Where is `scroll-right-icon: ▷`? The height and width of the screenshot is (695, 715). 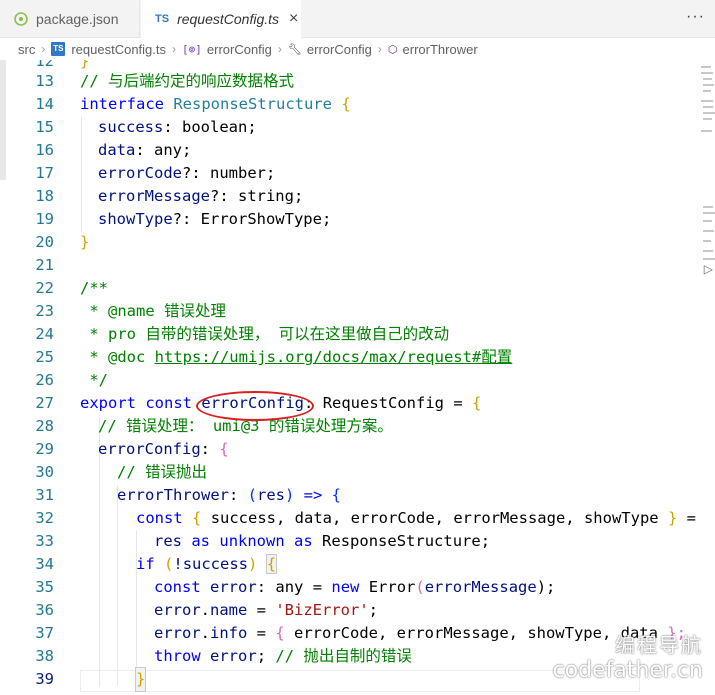 scroll-right-icon: ▷ is located at coordinates (708, 269).